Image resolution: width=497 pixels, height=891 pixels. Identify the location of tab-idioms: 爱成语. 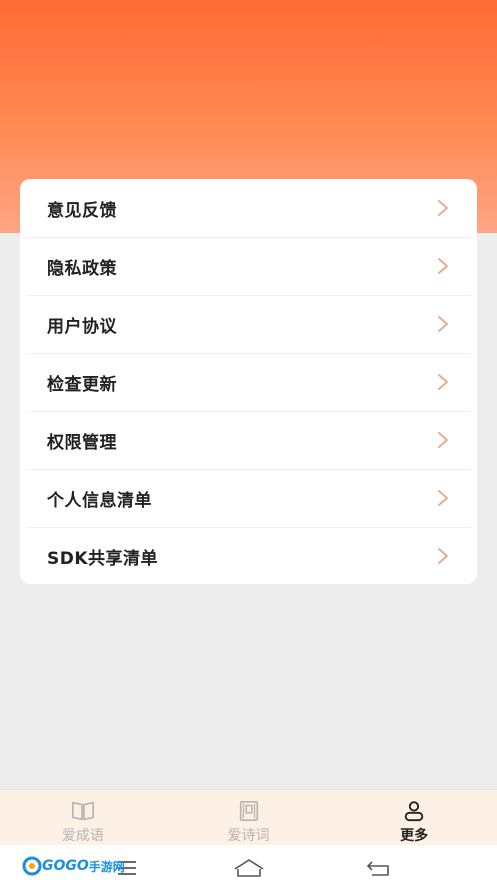
(83, 817).